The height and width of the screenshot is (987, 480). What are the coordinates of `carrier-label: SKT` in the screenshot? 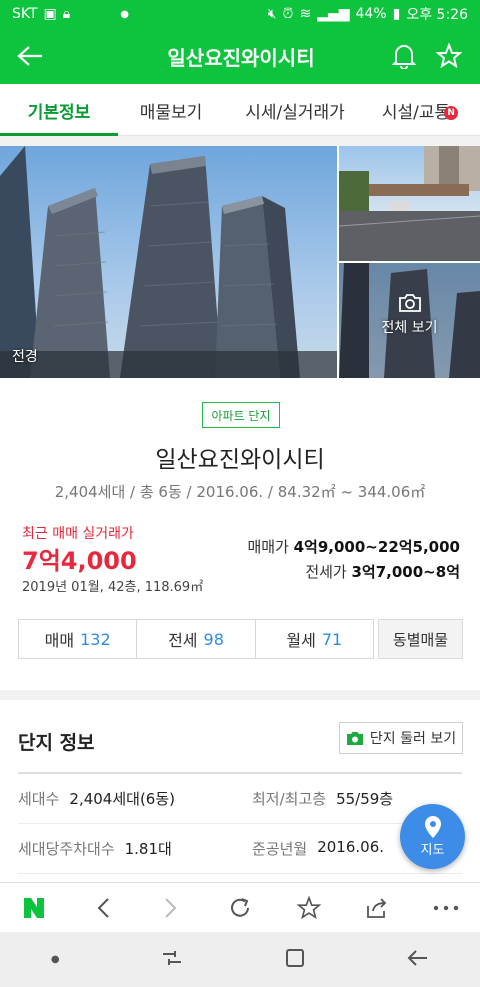 It's located at (25, 14).